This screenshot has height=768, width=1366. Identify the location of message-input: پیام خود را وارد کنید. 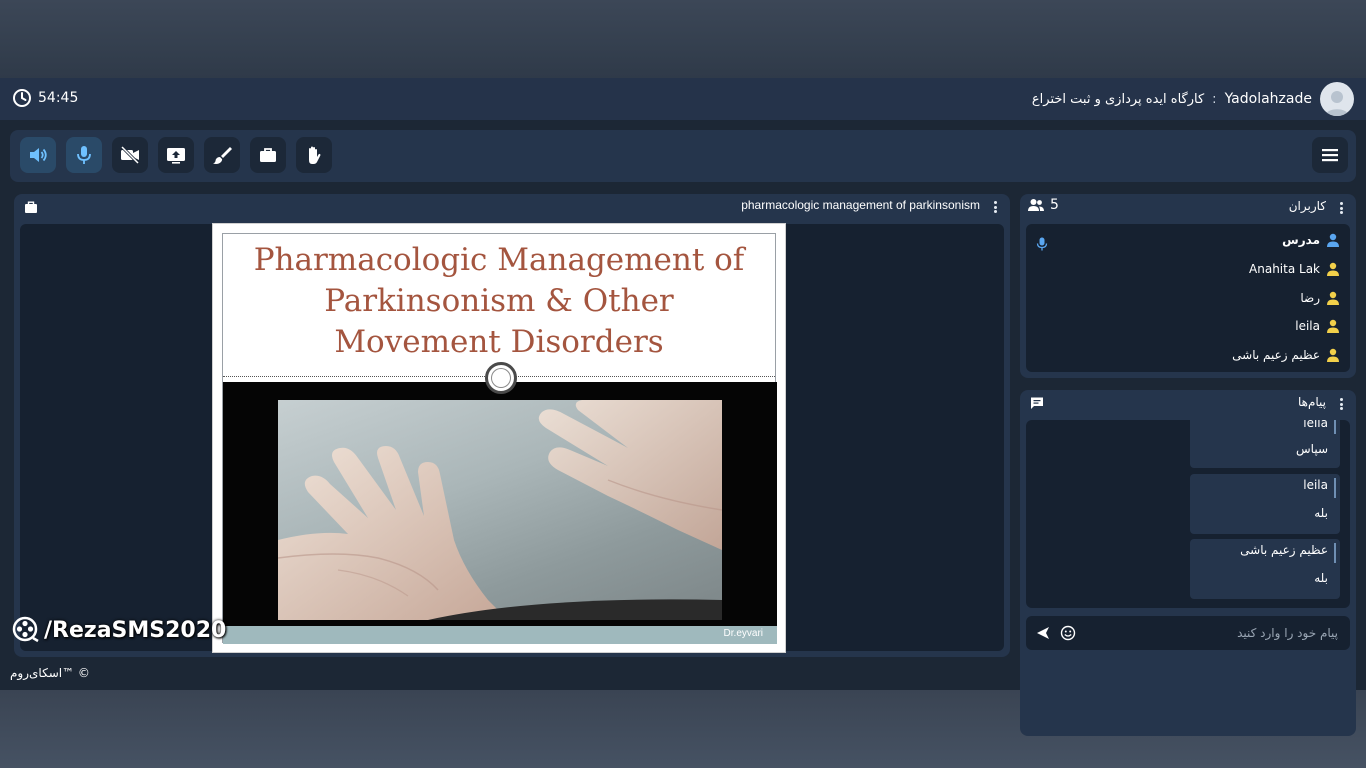
(1188, 633).